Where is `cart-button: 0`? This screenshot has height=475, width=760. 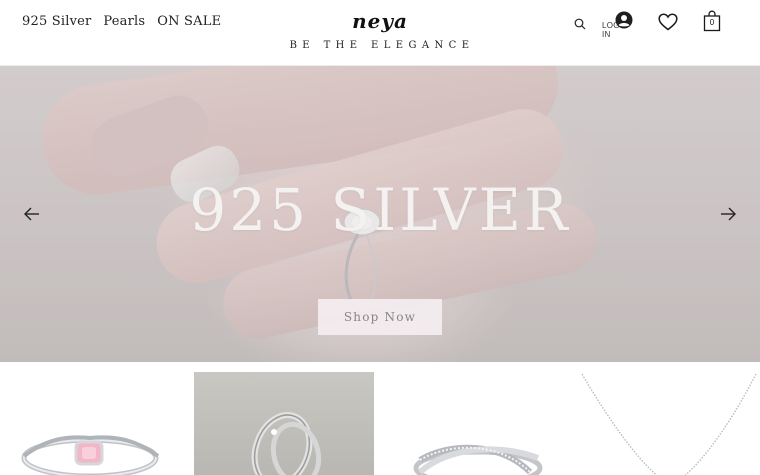
cart-button: 0 is located at coordinates (712, 21).